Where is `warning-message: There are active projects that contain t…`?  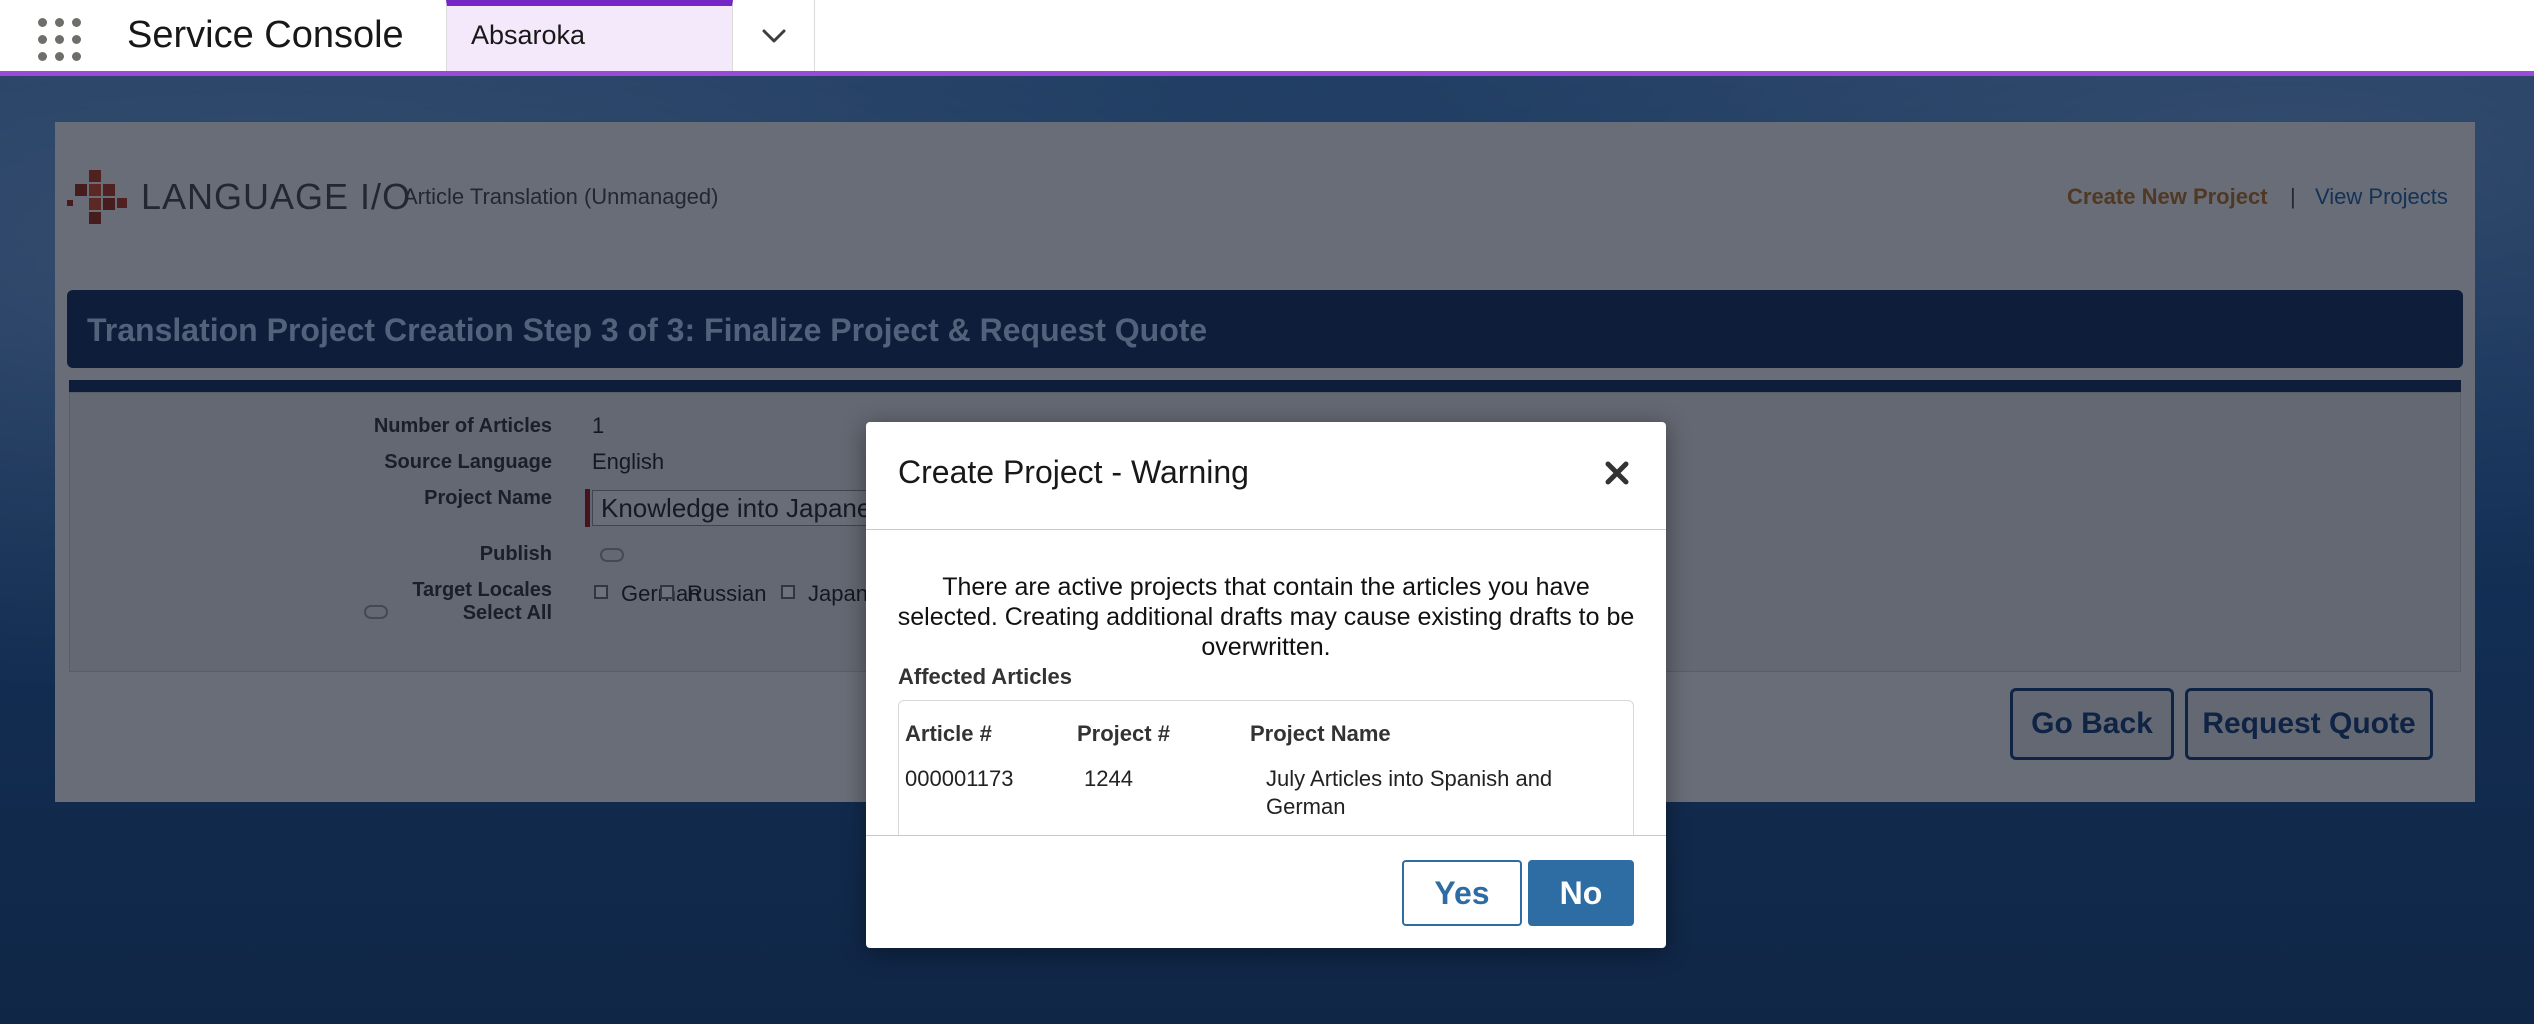
warning-message: There are active projects that contain t… is located at coordinates (1266, 617).